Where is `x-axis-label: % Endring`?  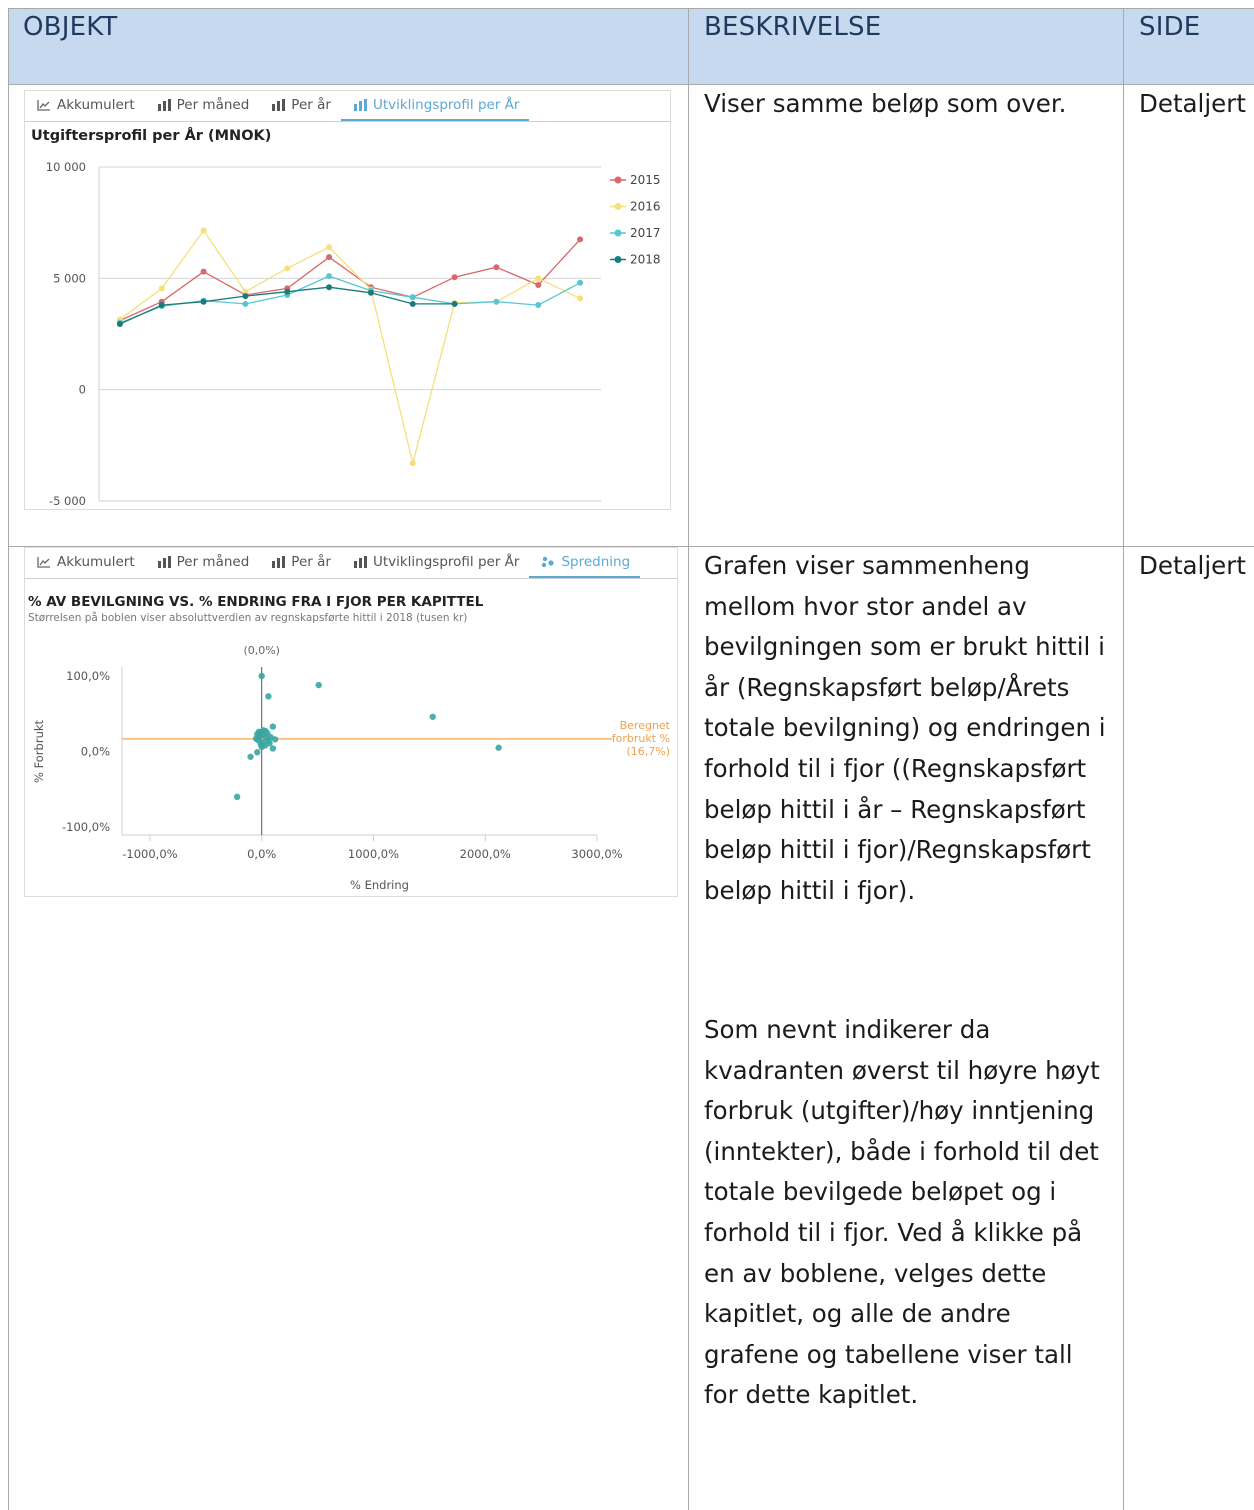 x-axis-label: % Endring is located at coordinates (379, 885).